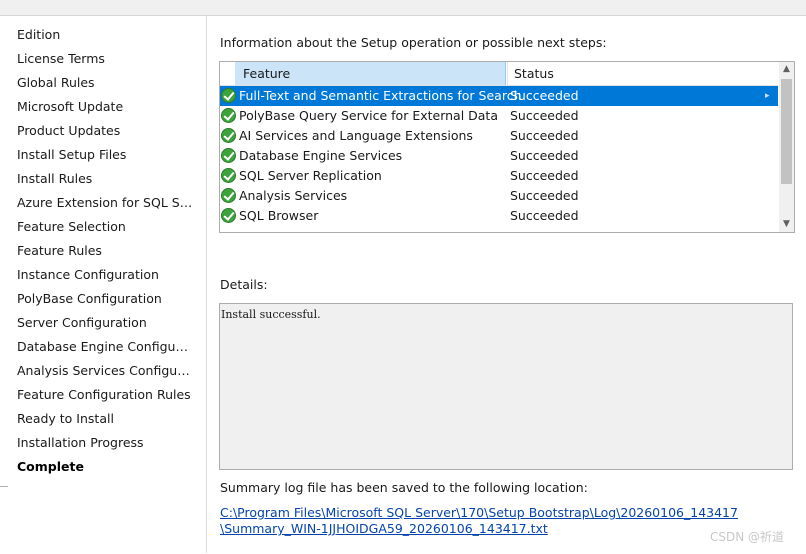 This screenshot has height=554, width=806. Describe the element at coordinates (105, 135) in the screenshot. I see `nav-item-product-updates: Product Updates` at that location.